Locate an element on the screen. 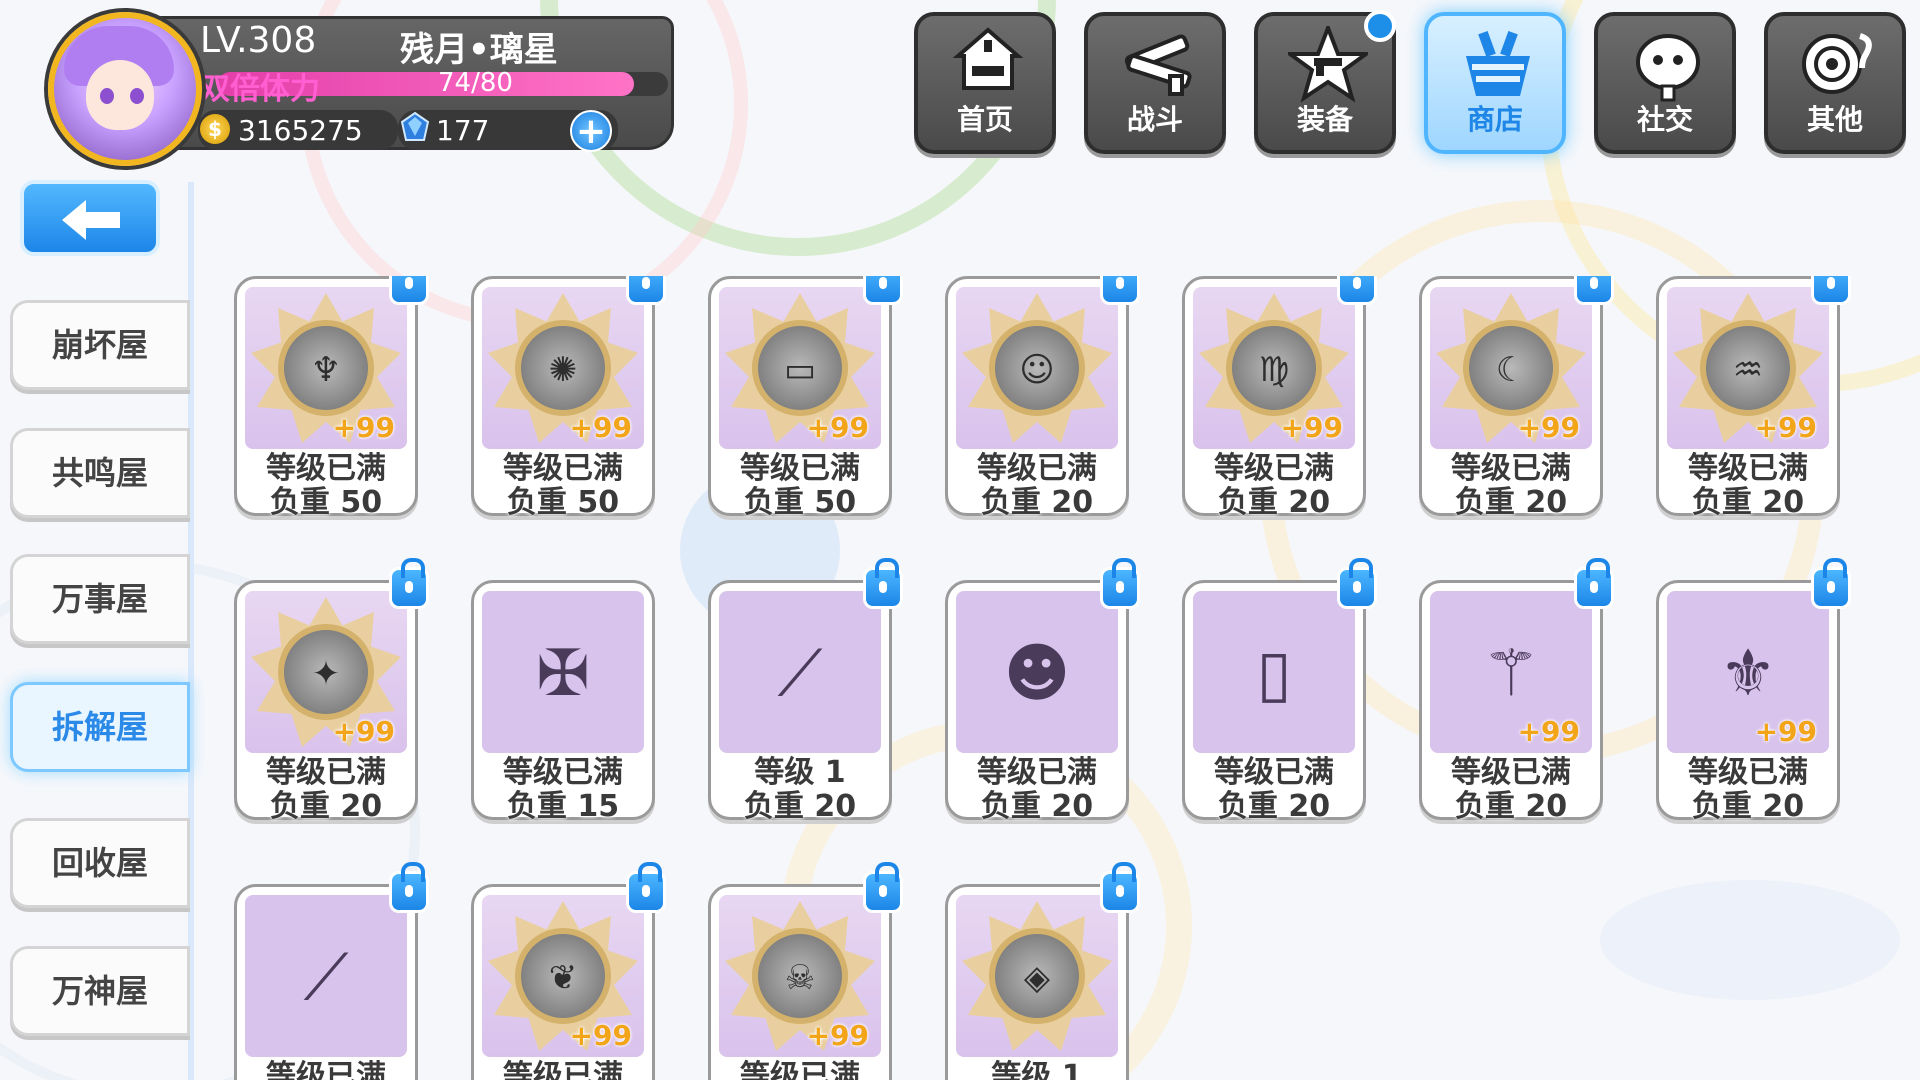 The image size is (1920, 1080). item-art: ◈ is located at coordinates (1037, 976).